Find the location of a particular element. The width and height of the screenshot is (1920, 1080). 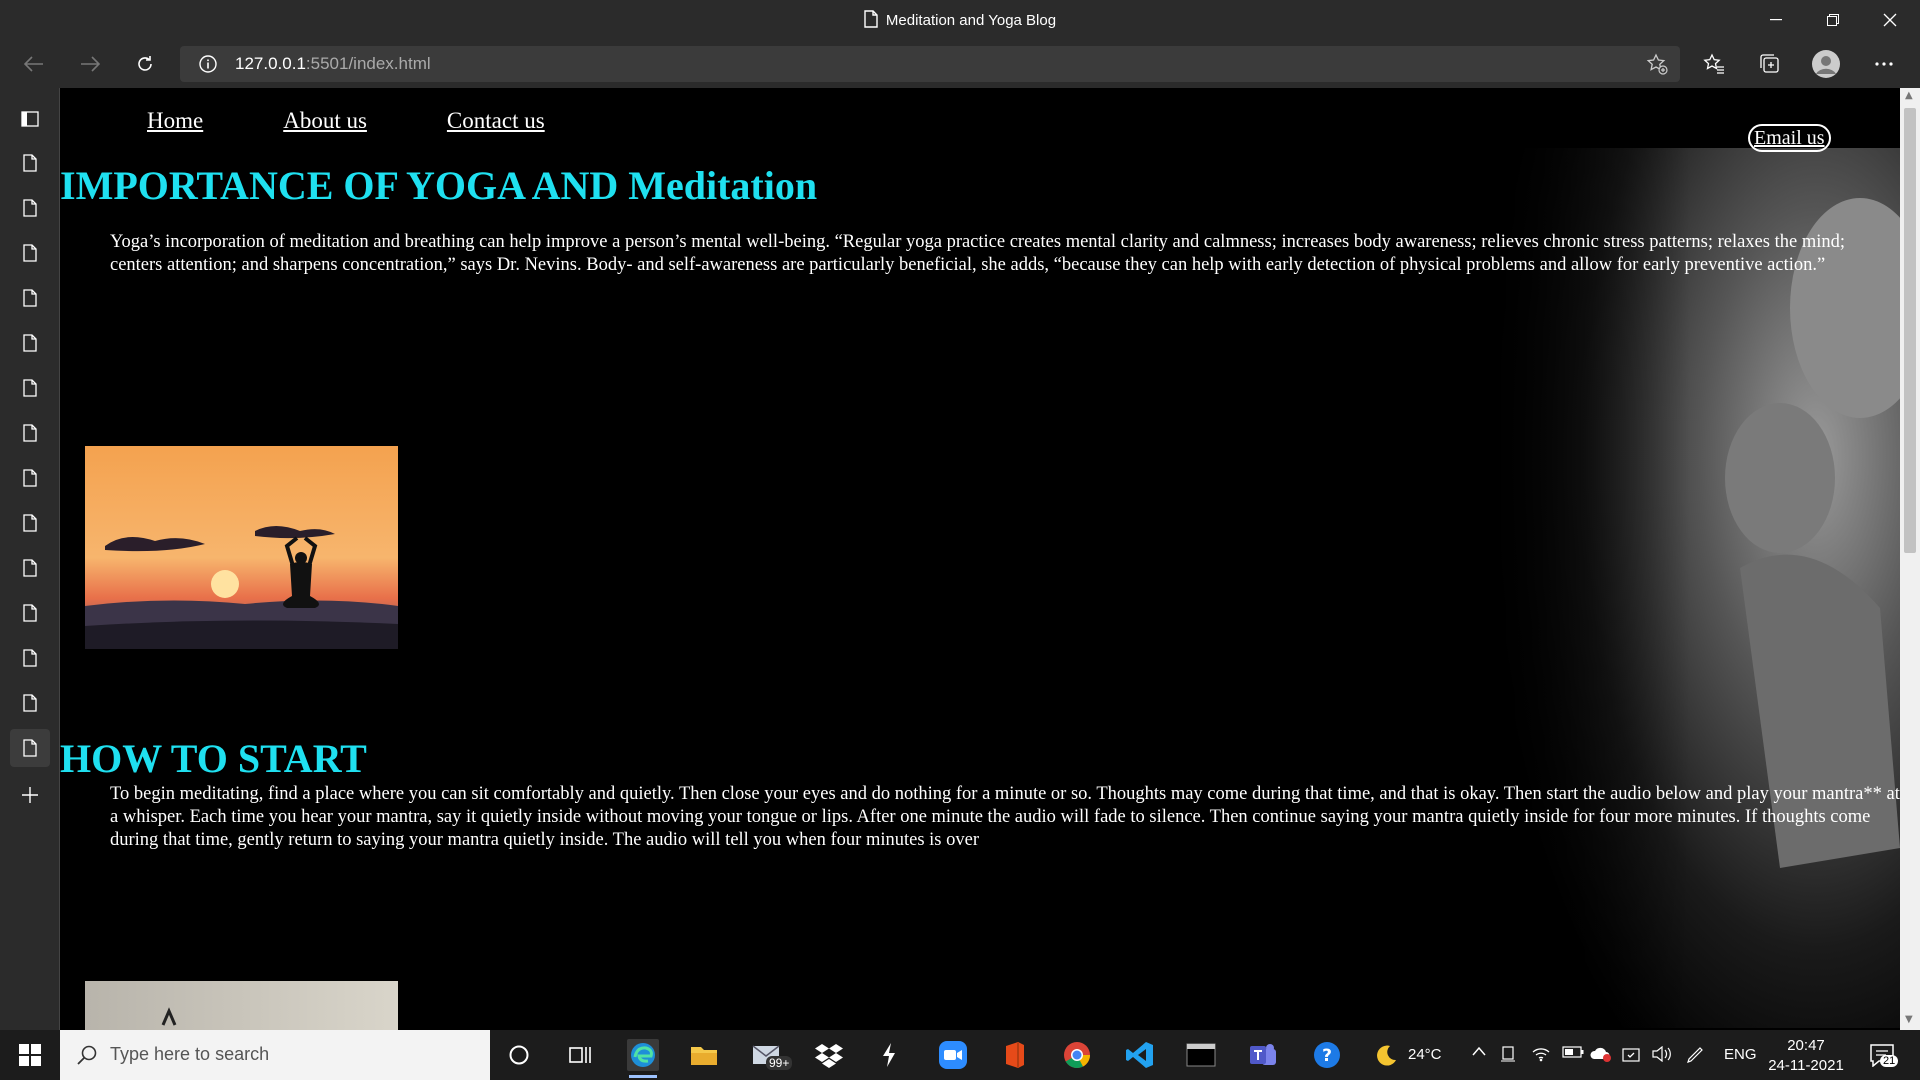

clock-time: 20:47 is located at coordinates (1806, 1045).